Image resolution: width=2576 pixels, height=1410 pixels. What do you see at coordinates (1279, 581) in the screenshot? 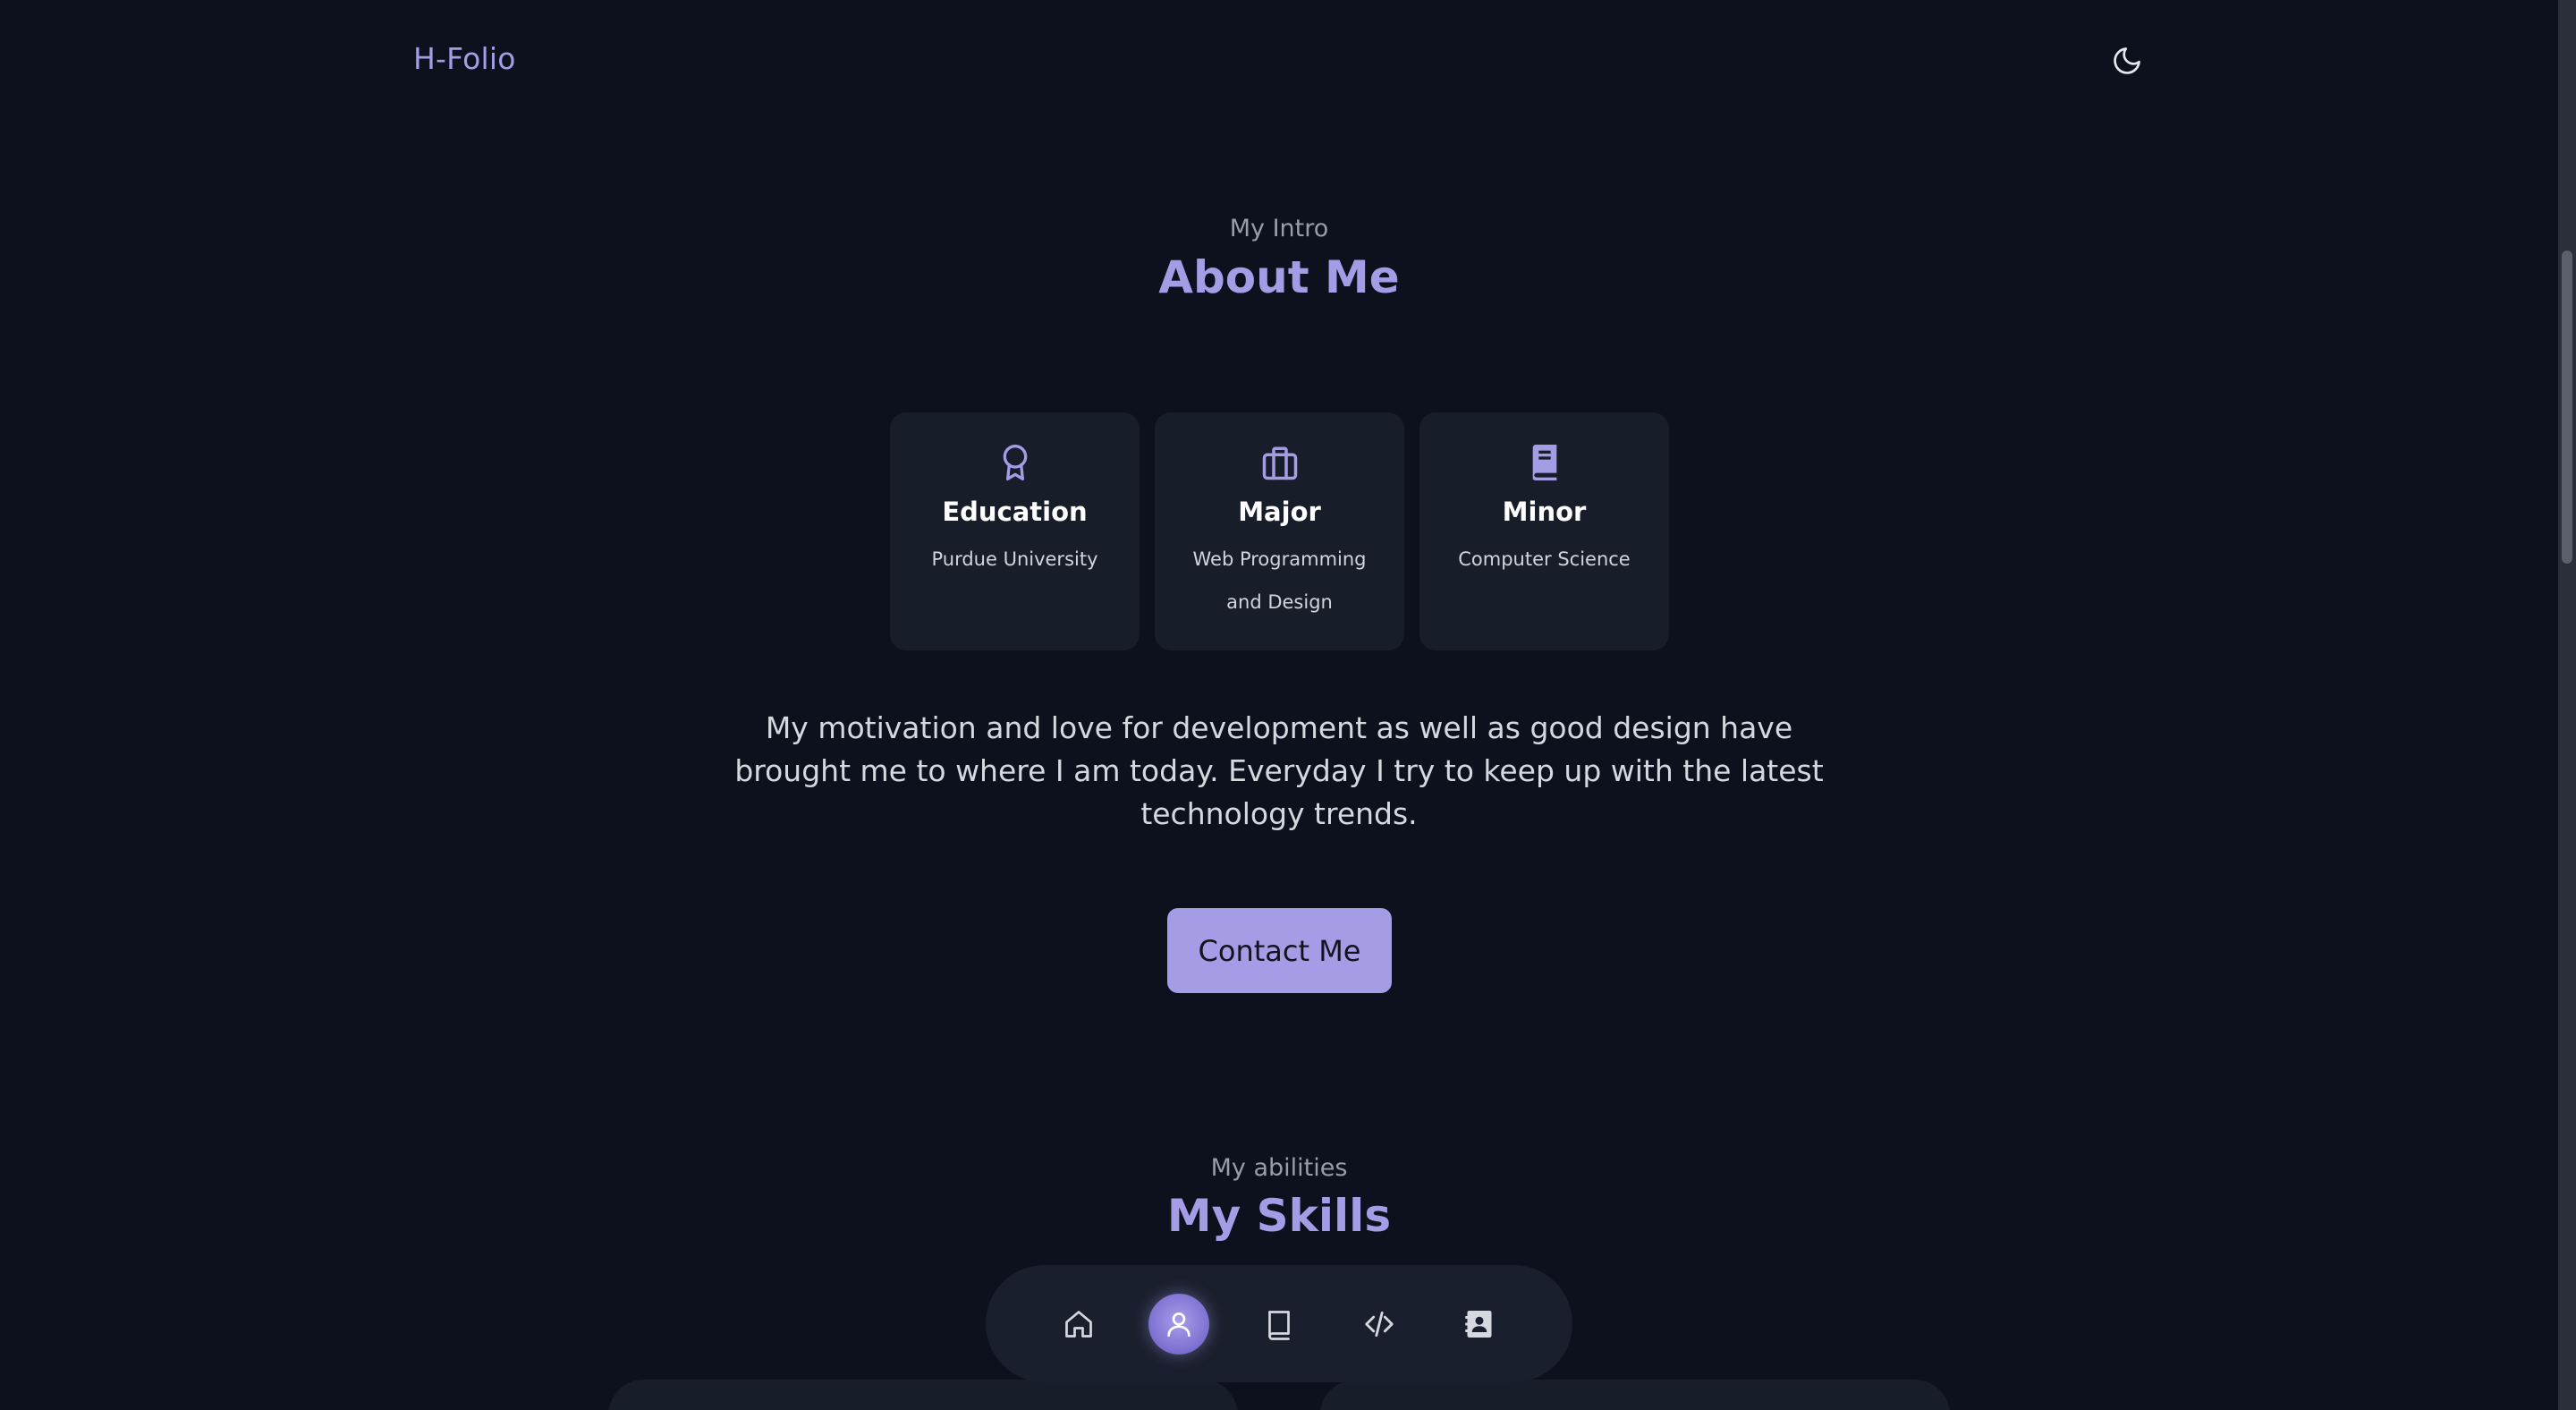
I see `card-subtitle: Web Programming and Design` at bounding box center [1279, 581].